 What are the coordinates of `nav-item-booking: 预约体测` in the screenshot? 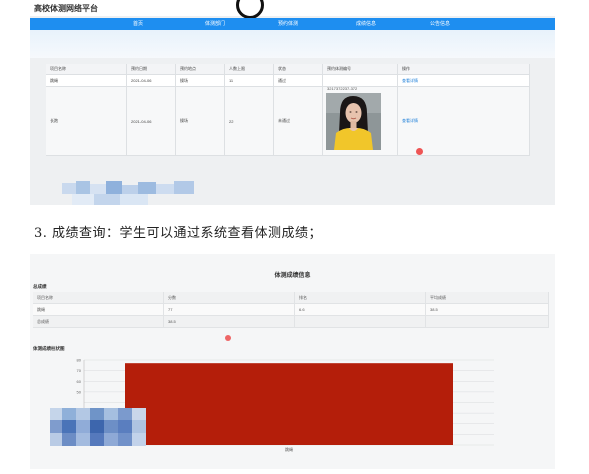 It's located at (288, 23).